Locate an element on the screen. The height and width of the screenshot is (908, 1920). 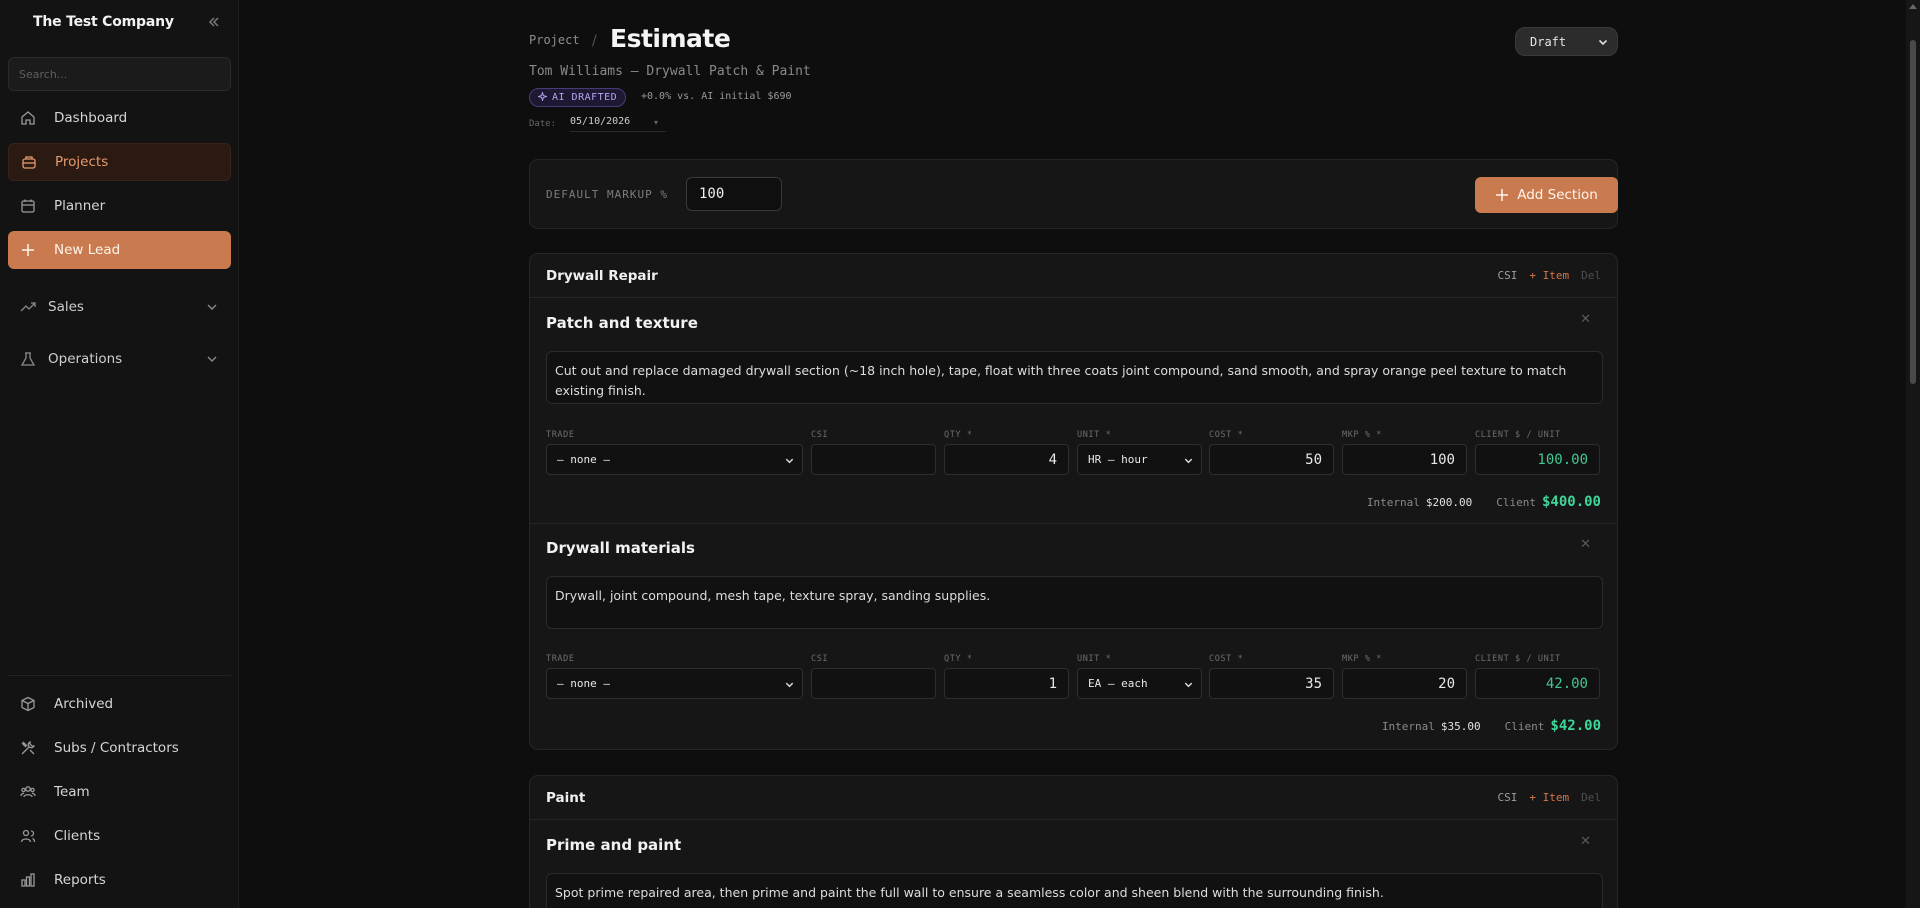
status-select: Draft is located at coordinates (1566, 41).